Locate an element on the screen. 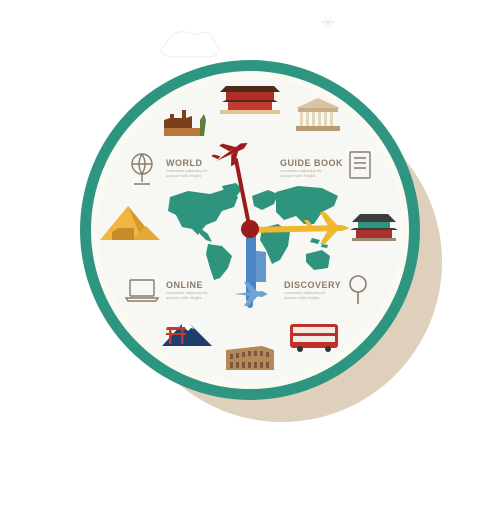 Image resolution: width=500 pixels, height=505 pixels. colosseum-icon is located at coordinates (250, 358).